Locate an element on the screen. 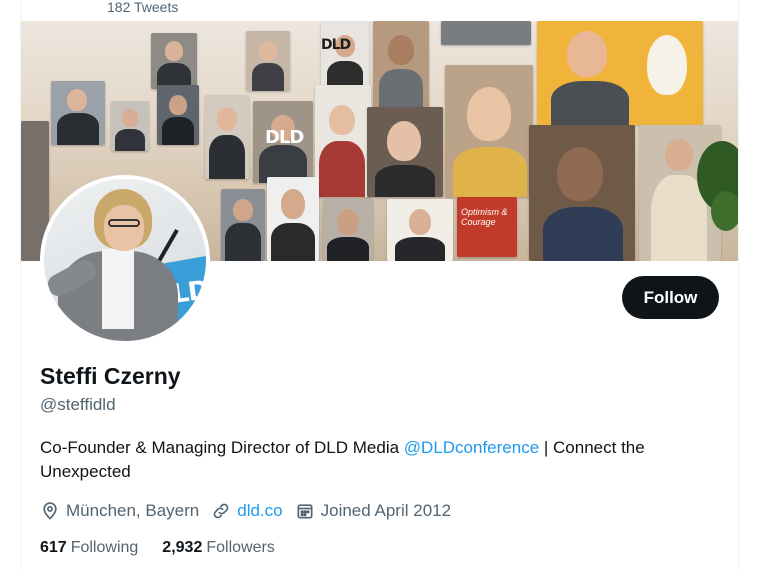 The image size is (771, 569). follow-button: Follow is located at coordinates (670, 297).